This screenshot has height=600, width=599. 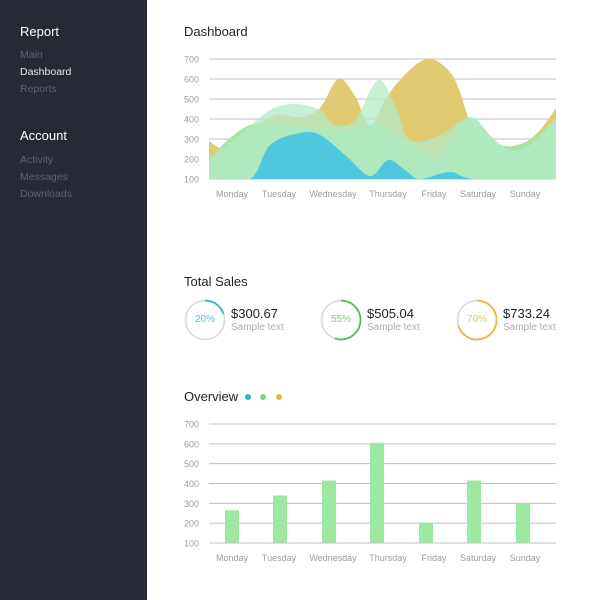 What do you see at coordinates (280, 519) in the screenshot?
I see `bar-tuesday` at bounding box center [280, 519].